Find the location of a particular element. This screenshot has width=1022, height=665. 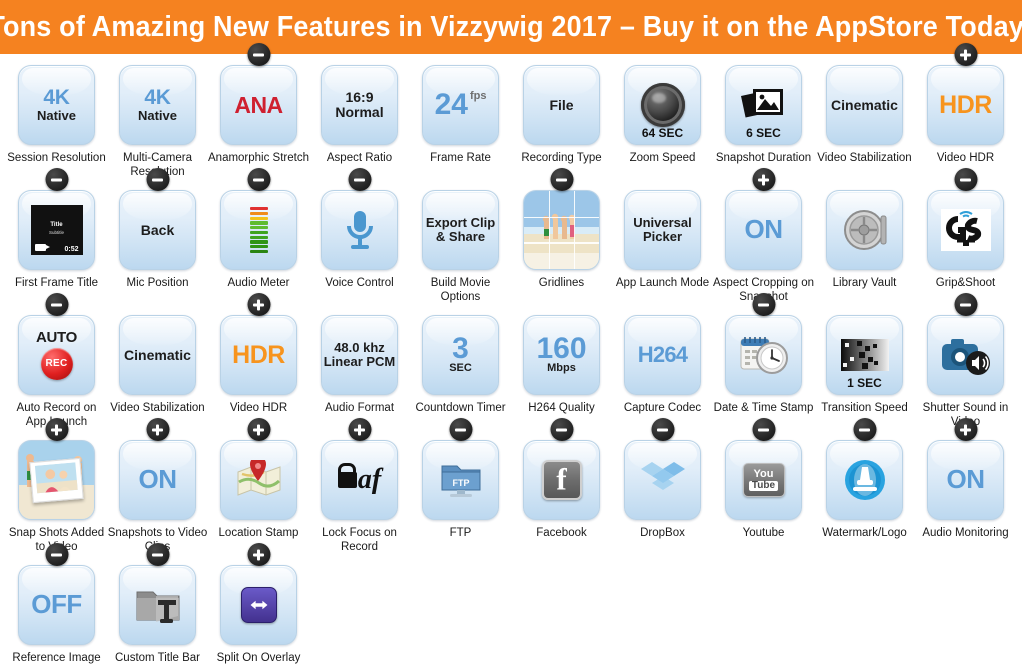

feature-tile: OFF is located at coordinates (56, 605).